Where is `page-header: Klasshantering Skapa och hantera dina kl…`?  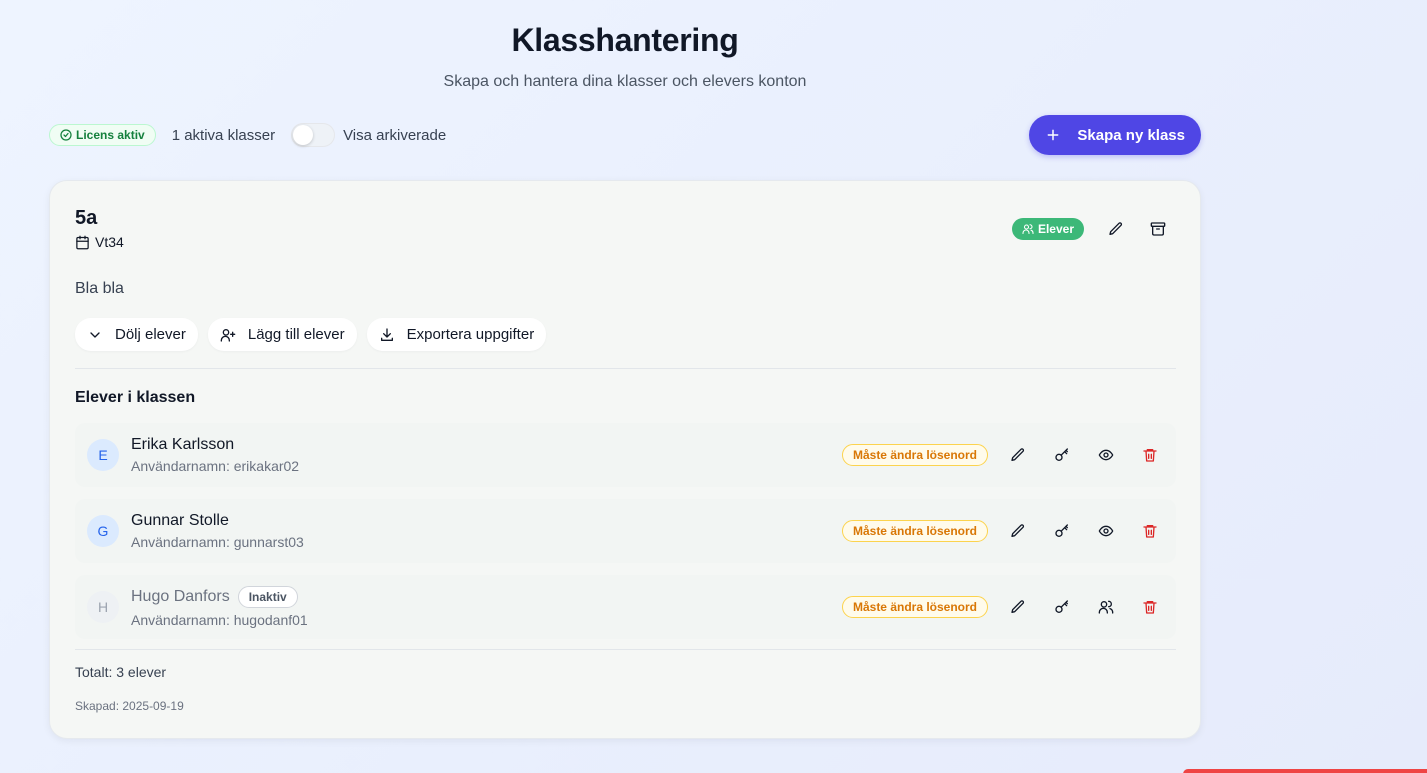
page-header: Klasshantering Skapa och hantera dina kl… is located at coordinates (625, 56).